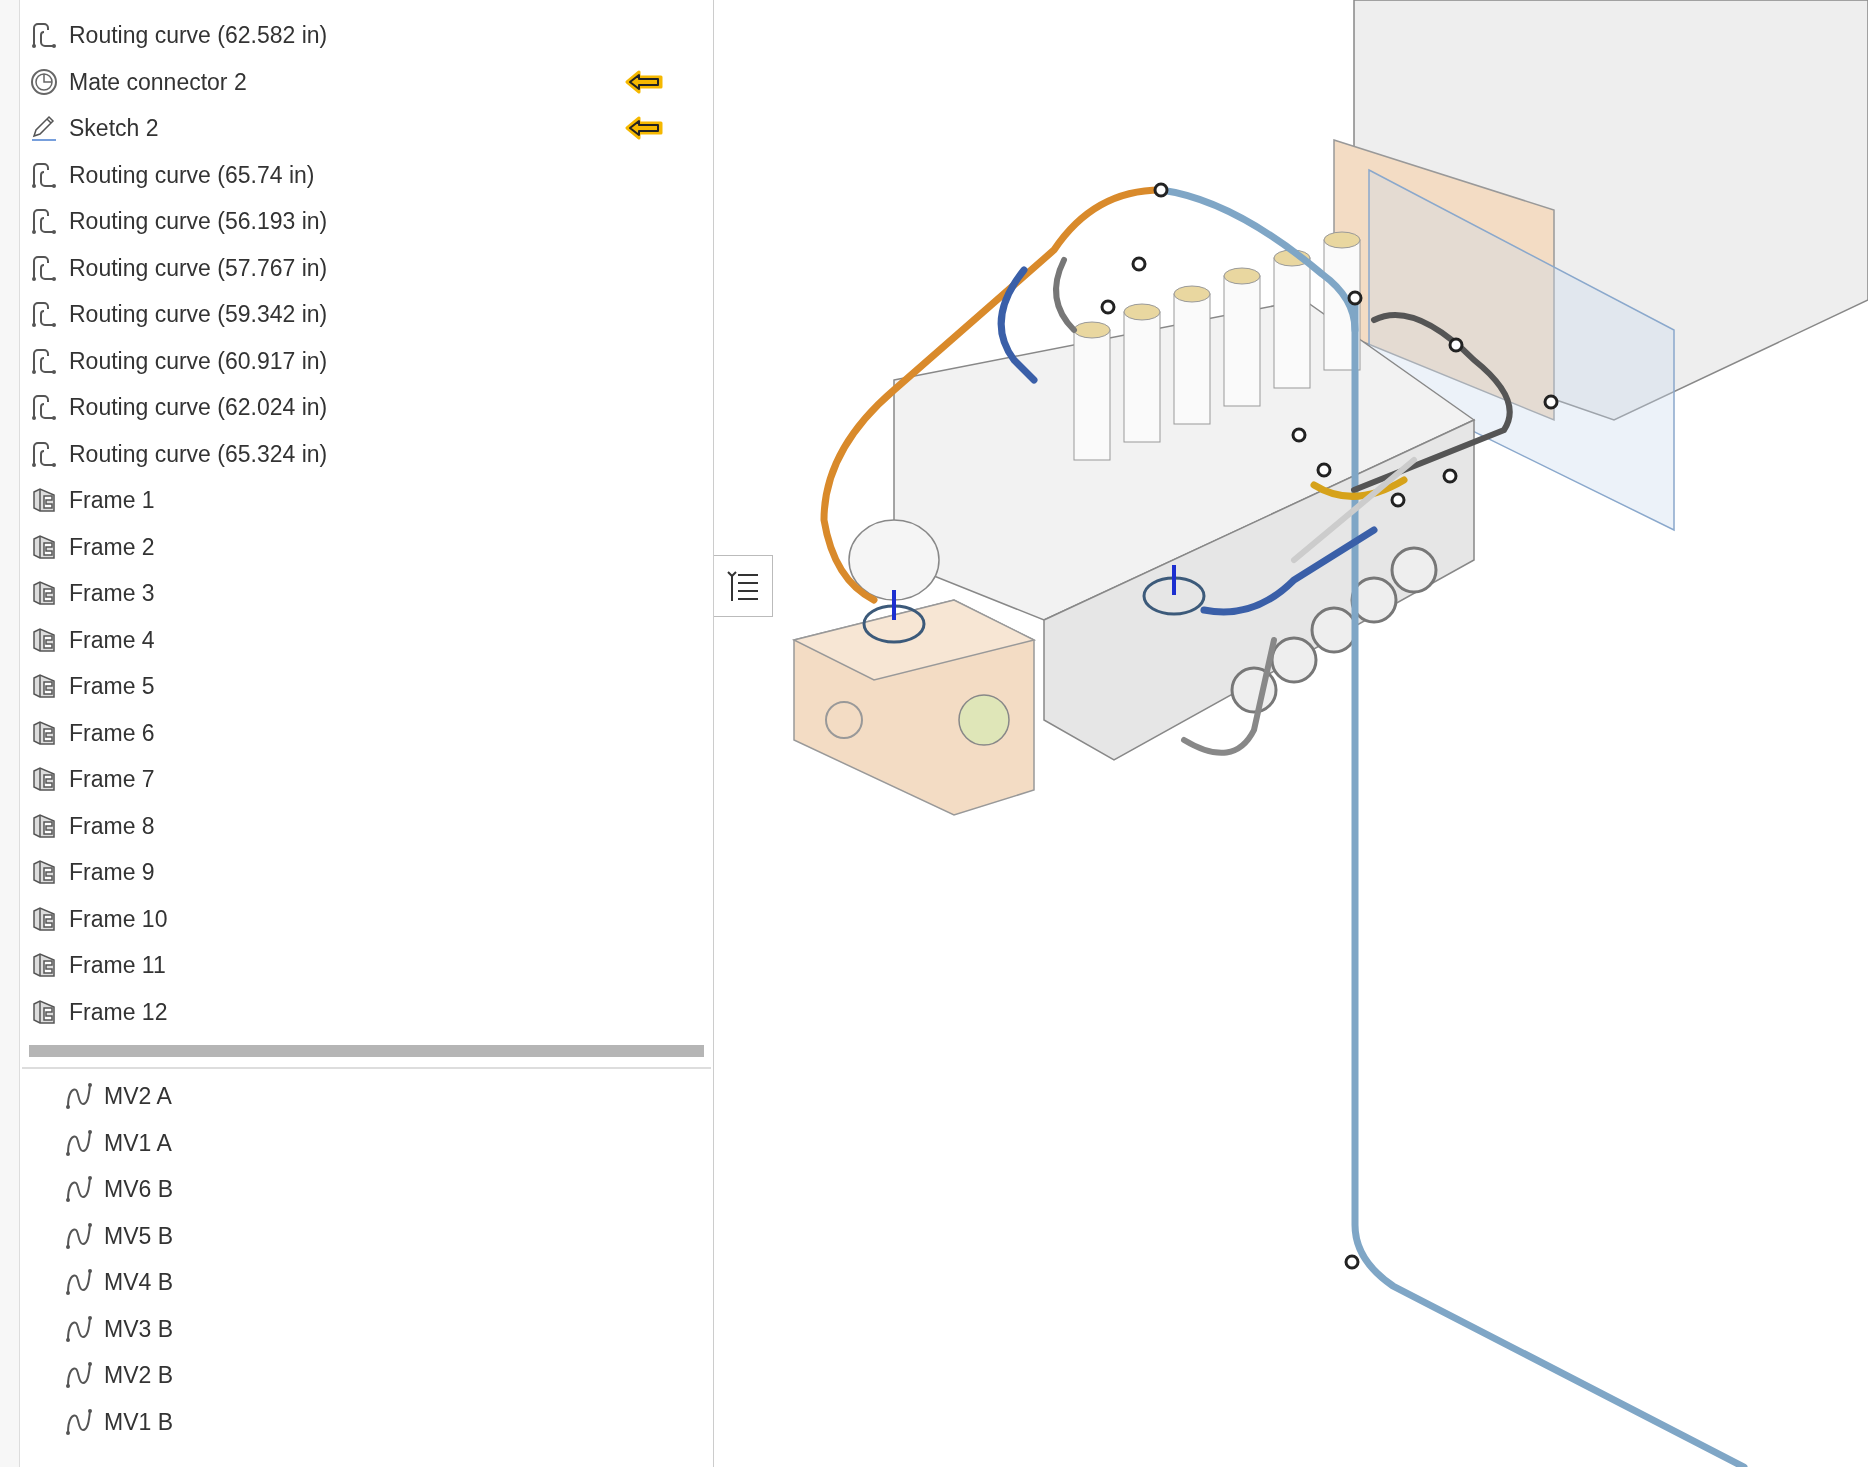 The height and width of the screenshot is (1467, 1868). I want to click on feature-tree-item: Frame 7, so click(366, 779).